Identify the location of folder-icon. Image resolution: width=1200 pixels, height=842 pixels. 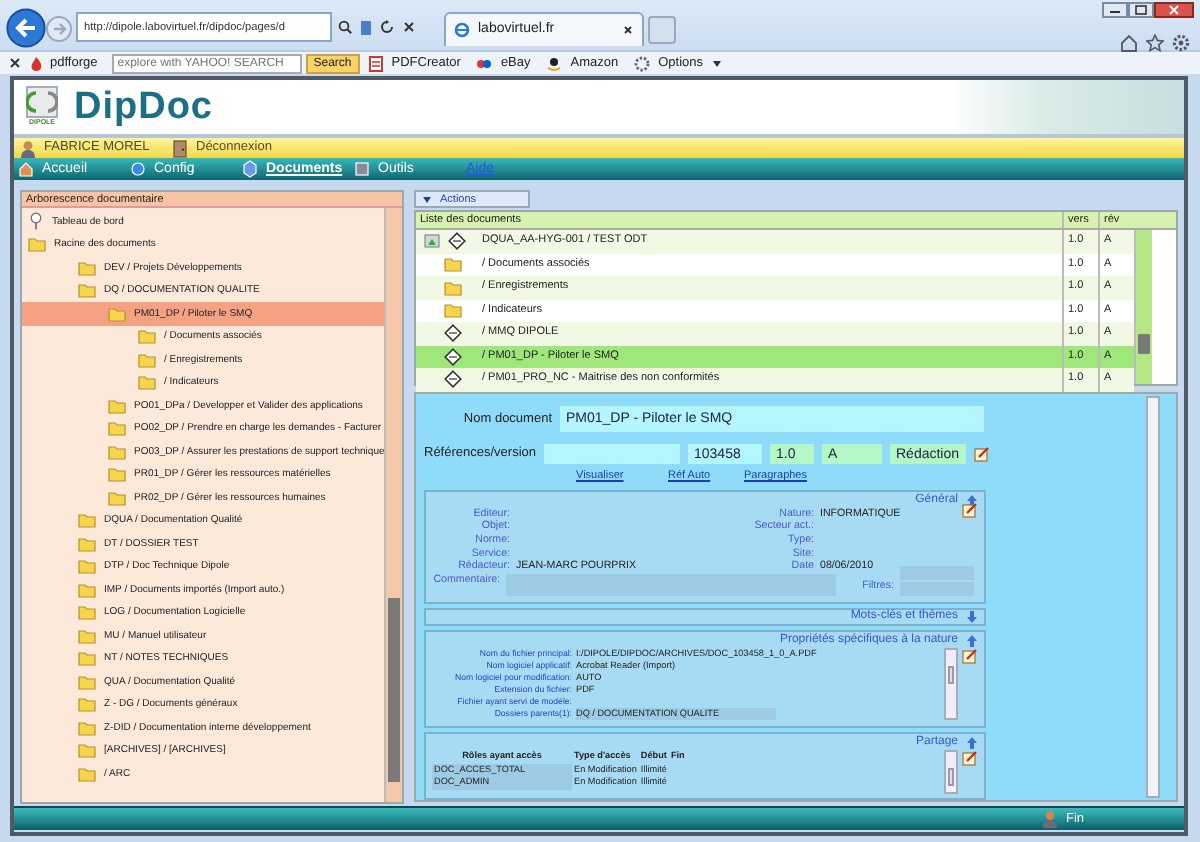
(37, 244).